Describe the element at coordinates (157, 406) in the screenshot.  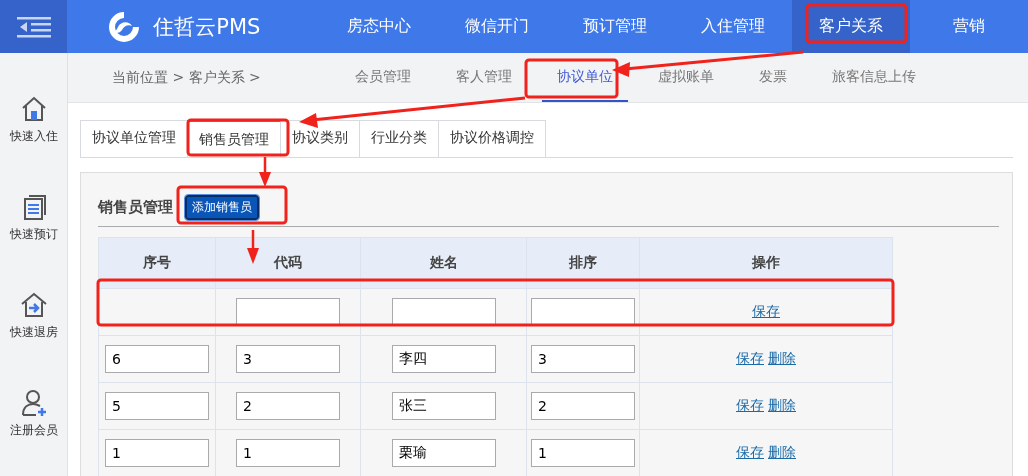
I see `input-field: 5` at that location.